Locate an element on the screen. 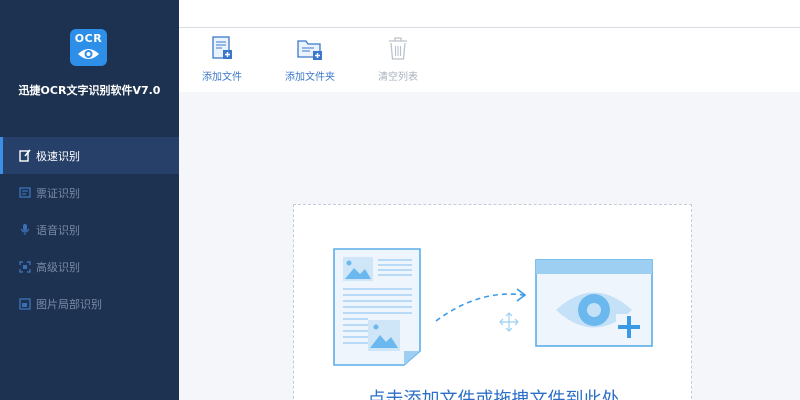 The height and width of the screenshot is (400, 800). sidebar-item-label: 图片局部识别 is located at coordinates (69, 304).